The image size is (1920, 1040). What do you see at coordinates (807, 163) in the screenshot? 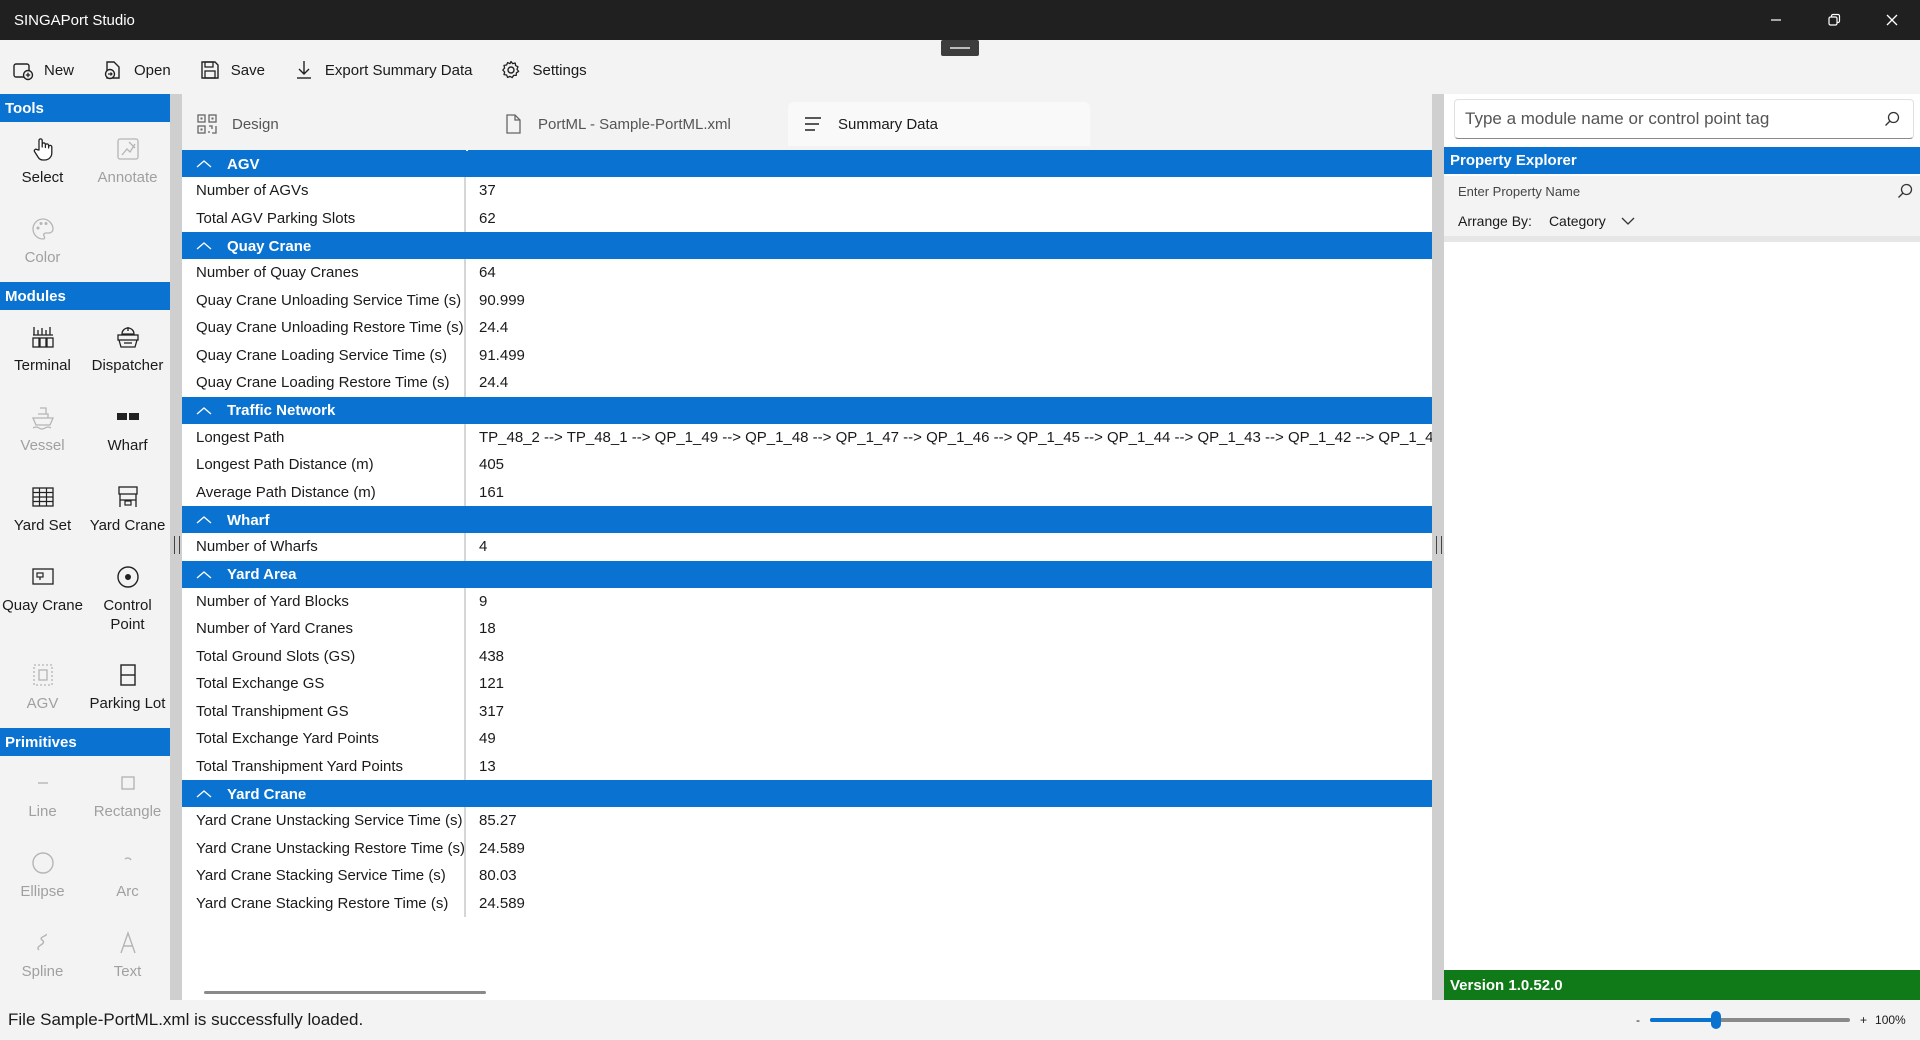
I see `group-header: AGV` at bounding box center [807, 163].